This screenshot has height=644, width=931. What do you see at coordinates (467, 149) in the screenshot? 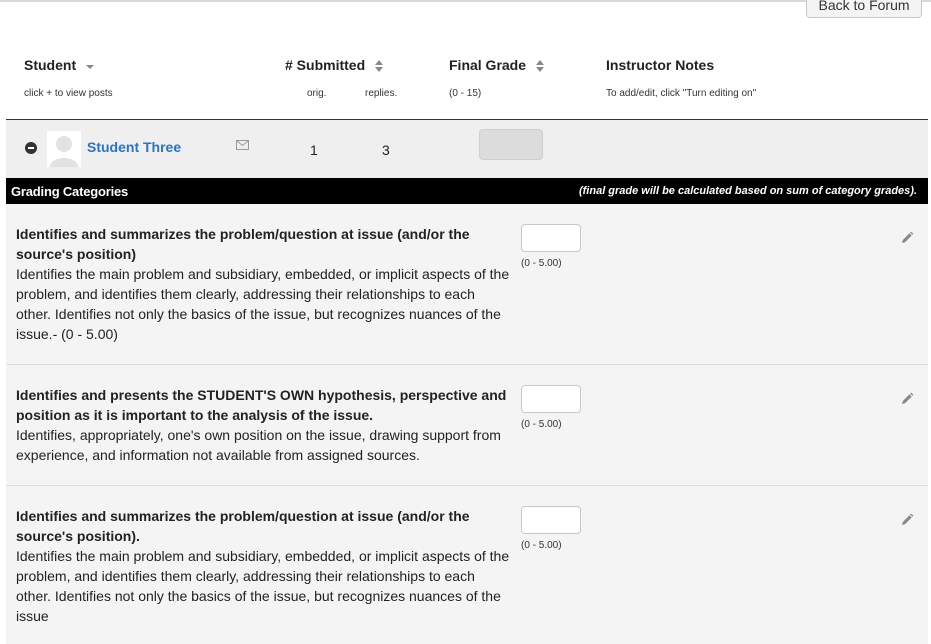
I see `student-row: Student Three 1 3` at bounding box center [467, 149].